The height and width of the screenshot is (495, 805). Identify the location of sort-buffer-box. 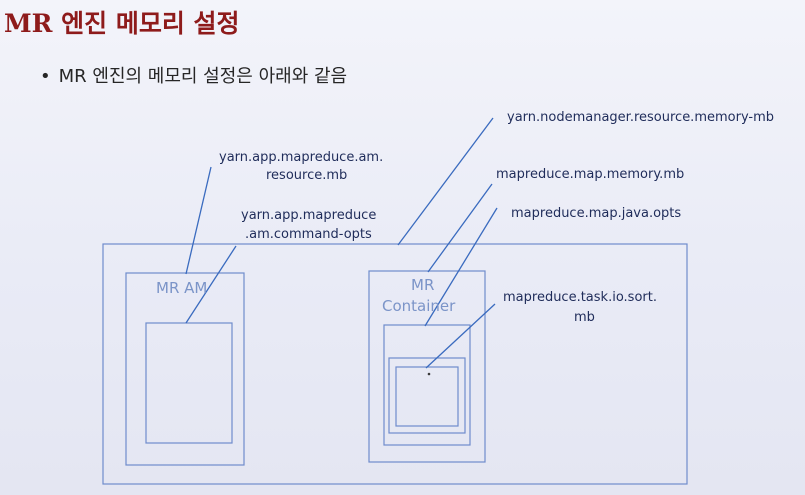
(427, 396).